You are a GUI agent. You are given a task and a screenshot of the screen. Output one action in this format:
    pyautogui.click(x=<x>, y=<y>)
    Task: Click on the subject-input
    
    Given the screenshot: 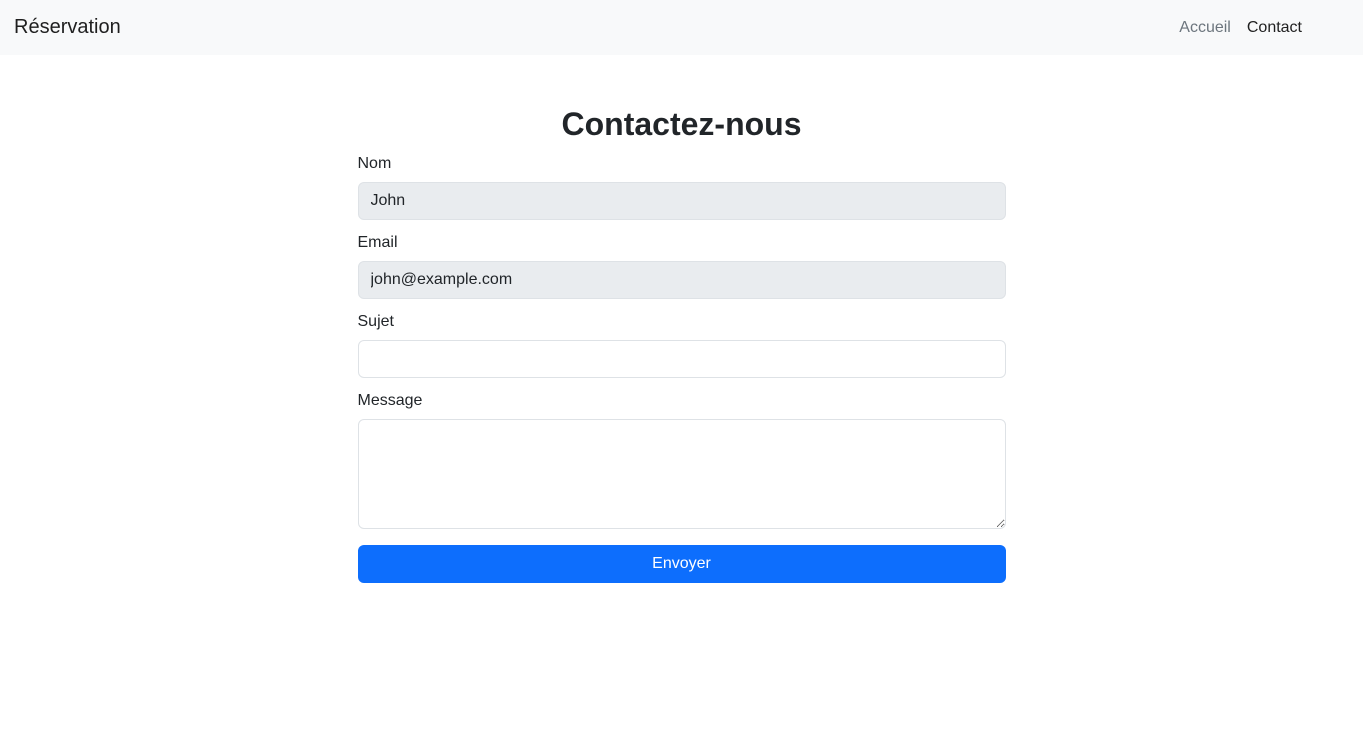 What is the action you would take?
    pyautogui.click(x=681, y=359)
    